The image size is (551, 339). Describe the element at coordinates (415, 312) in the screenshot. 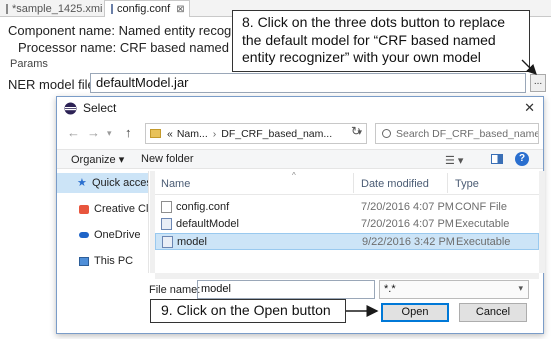

I see `open-button: Open` at that location.